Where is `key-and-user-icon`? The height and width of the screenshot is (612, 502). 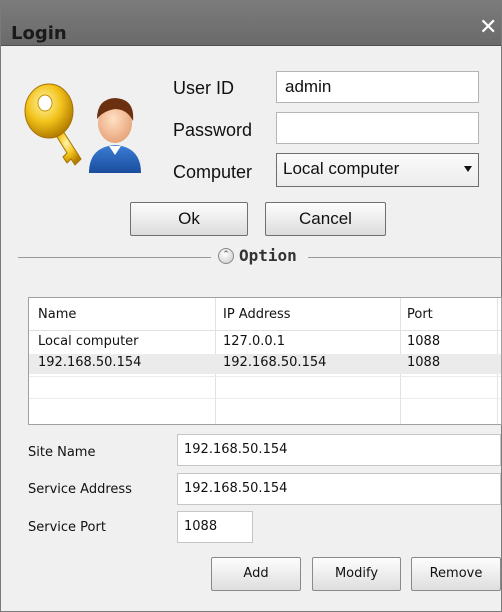 key-and-user-icon is located at coordinates (82, 128).